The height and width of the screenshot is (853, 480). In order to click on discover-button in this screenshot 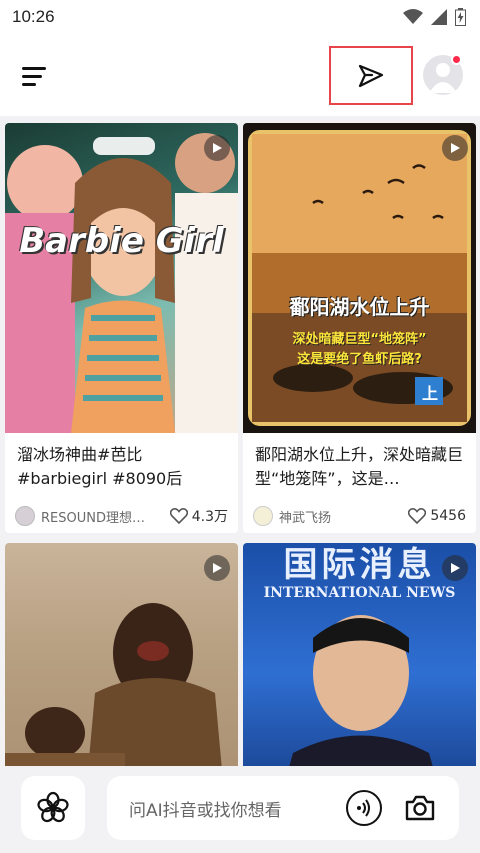, I will do `click(53, 808)`.